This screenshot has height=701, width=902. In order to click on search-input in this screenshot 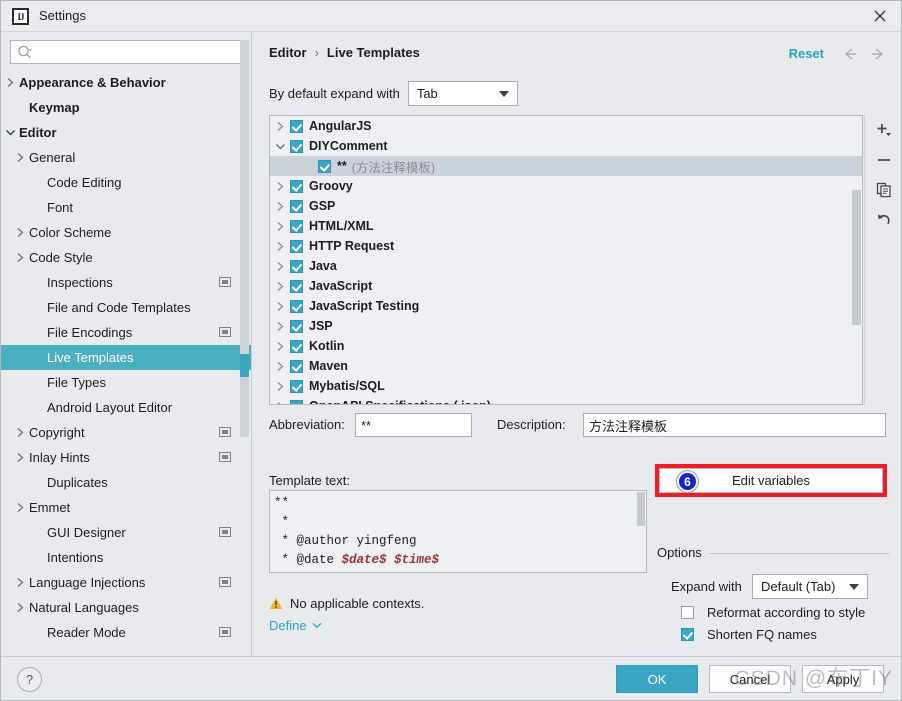, I will do `click(138, 53)`.